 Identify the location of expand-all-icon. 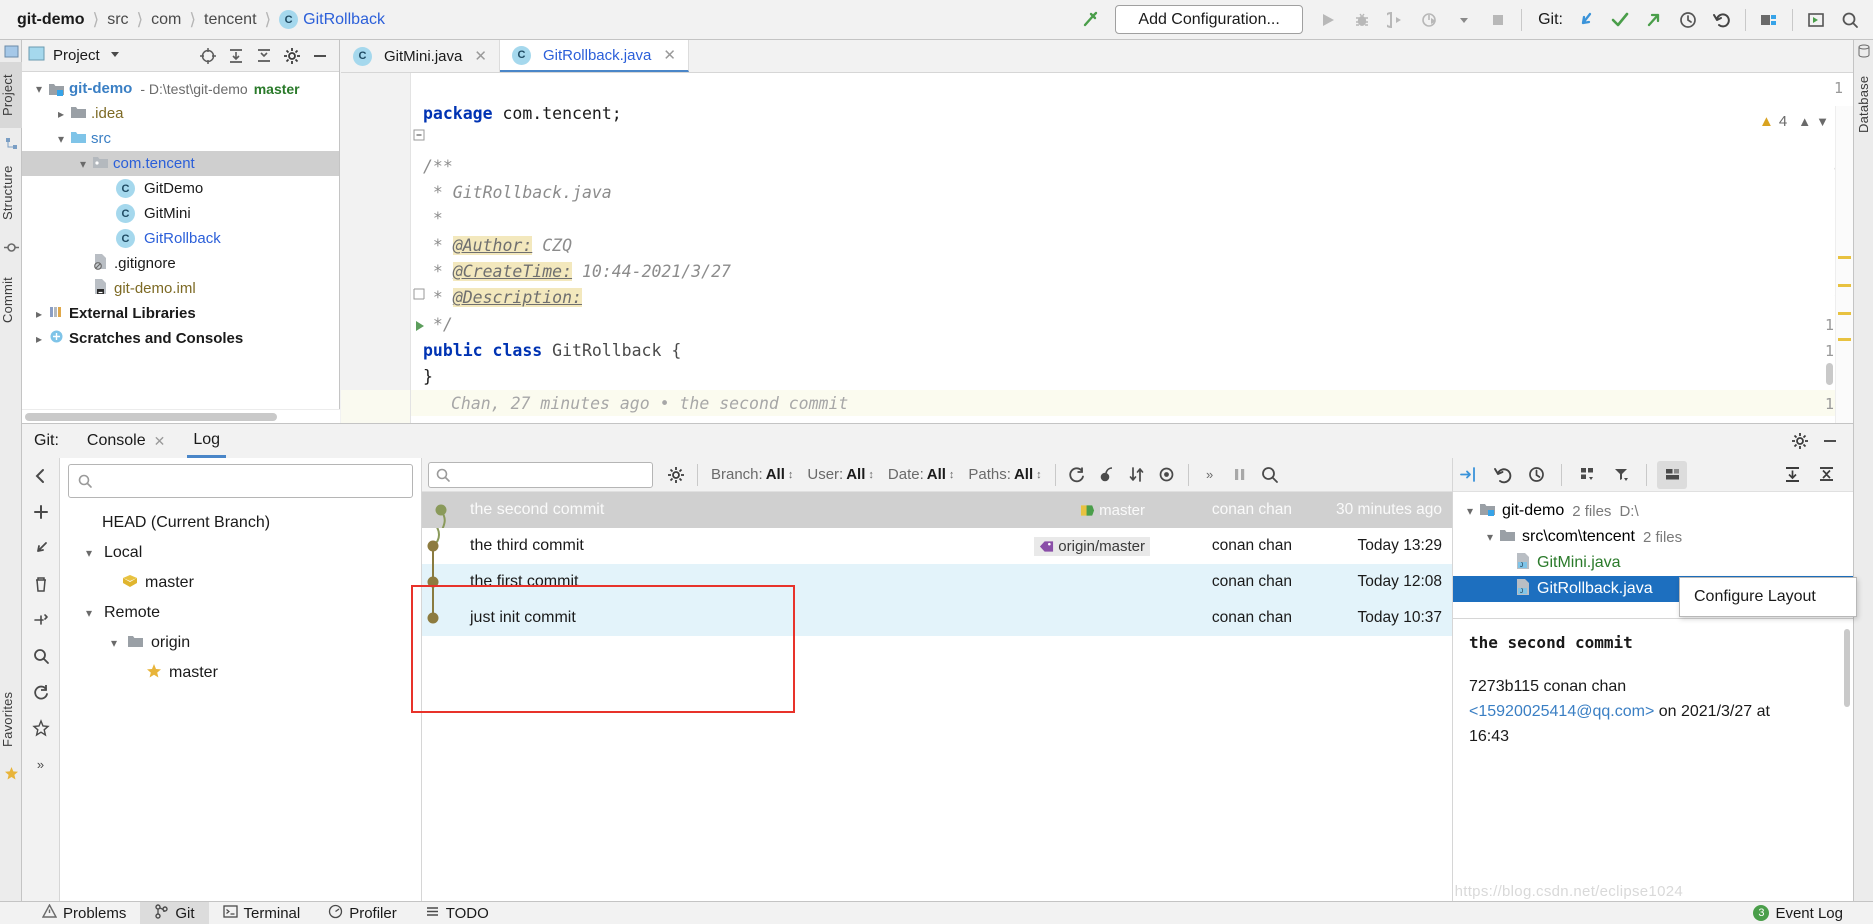
(1792, 475).